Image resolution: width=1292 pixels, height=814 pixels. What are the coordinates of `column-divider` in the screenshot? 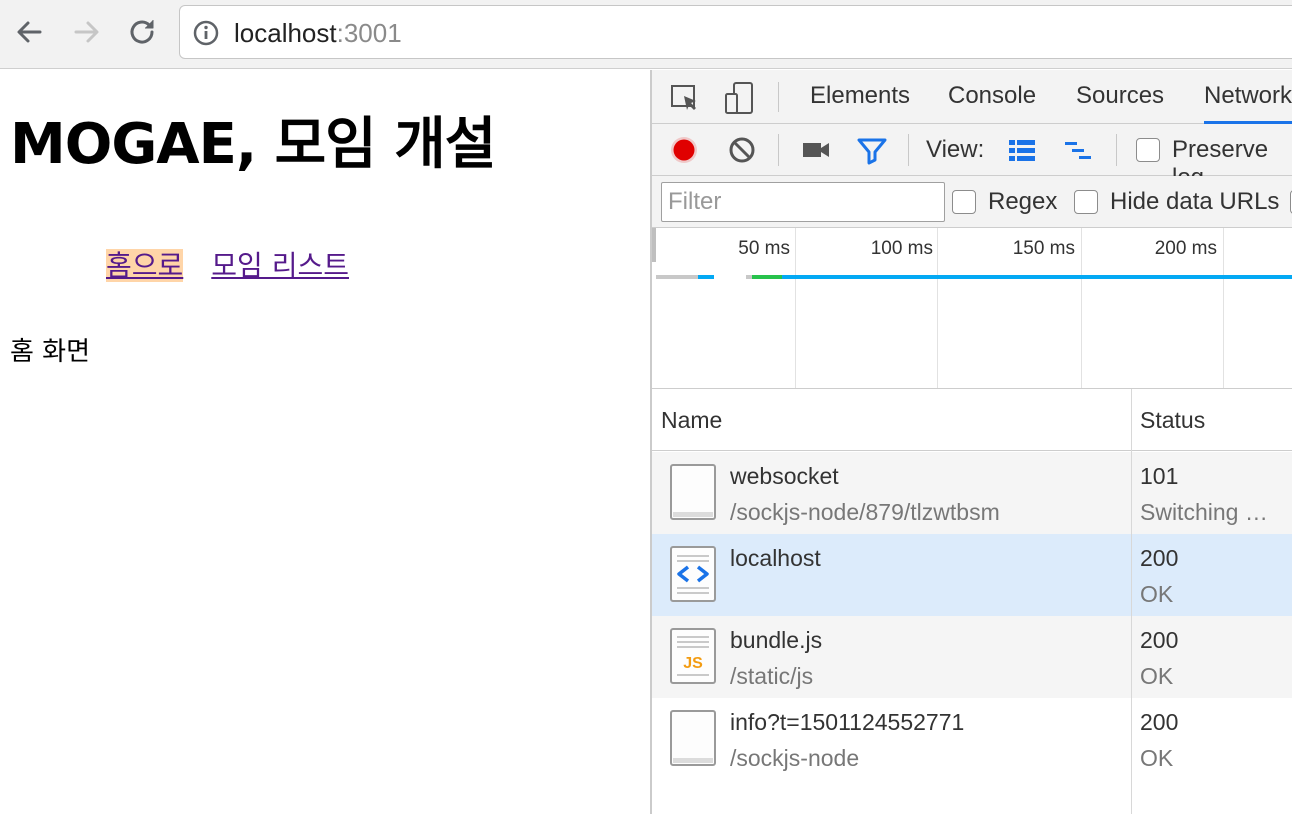 It's located at (1131, 601).